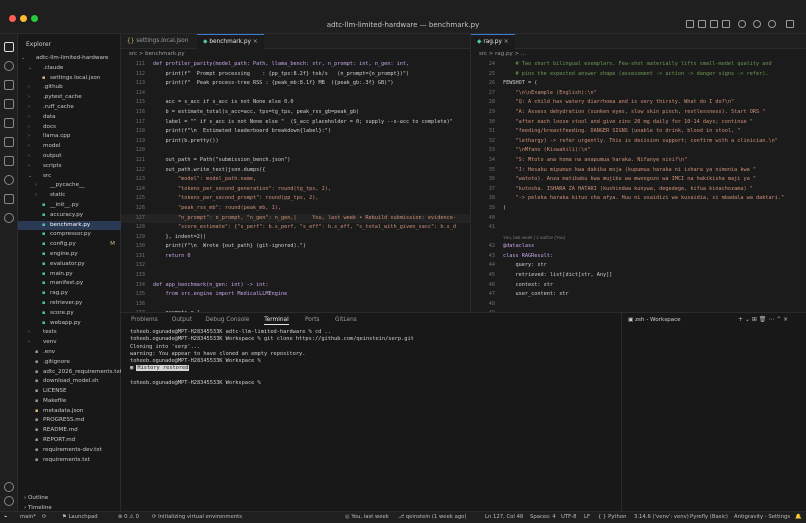 This screenshot has height=523, width=806. I want to click on tree-file: ▪ requirements-dev.txt, so click(69, 451).